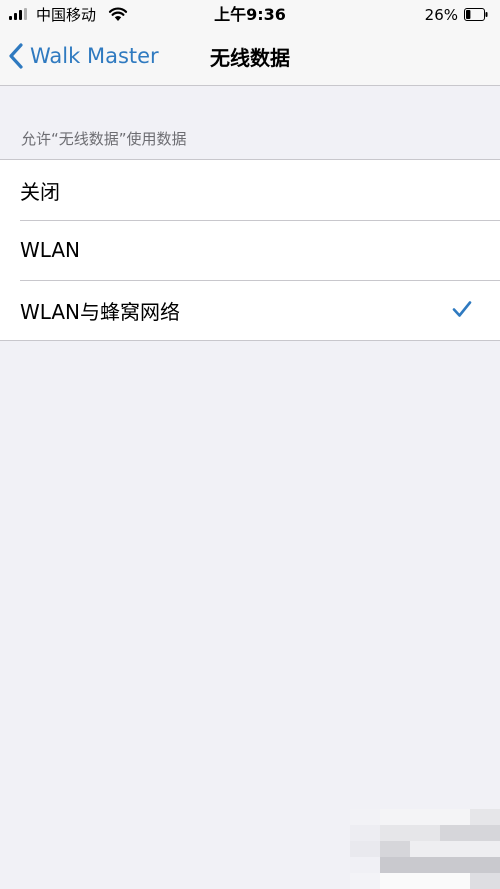 The width and height of the screenshot is (500, 889). Describe the element at coordinates (16, 56) in the screenshot. I see `chevron-left-icon` at that location.